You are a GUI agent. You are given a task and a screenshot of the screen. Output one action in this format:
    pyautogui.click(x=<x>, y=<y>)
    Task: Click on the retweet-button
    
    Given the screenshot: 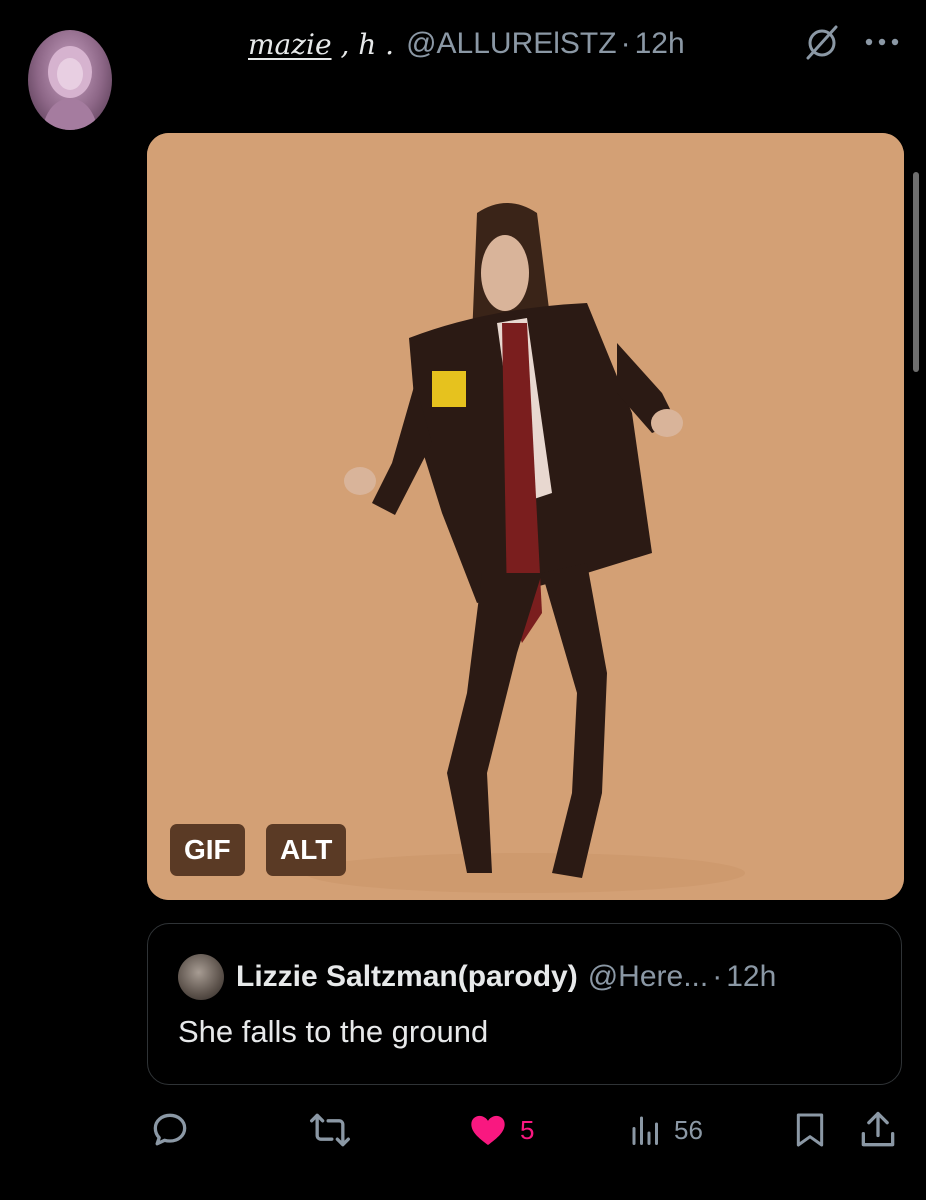 What is the action you would take?
    pyautogui.click(x=330, y=1130)
    